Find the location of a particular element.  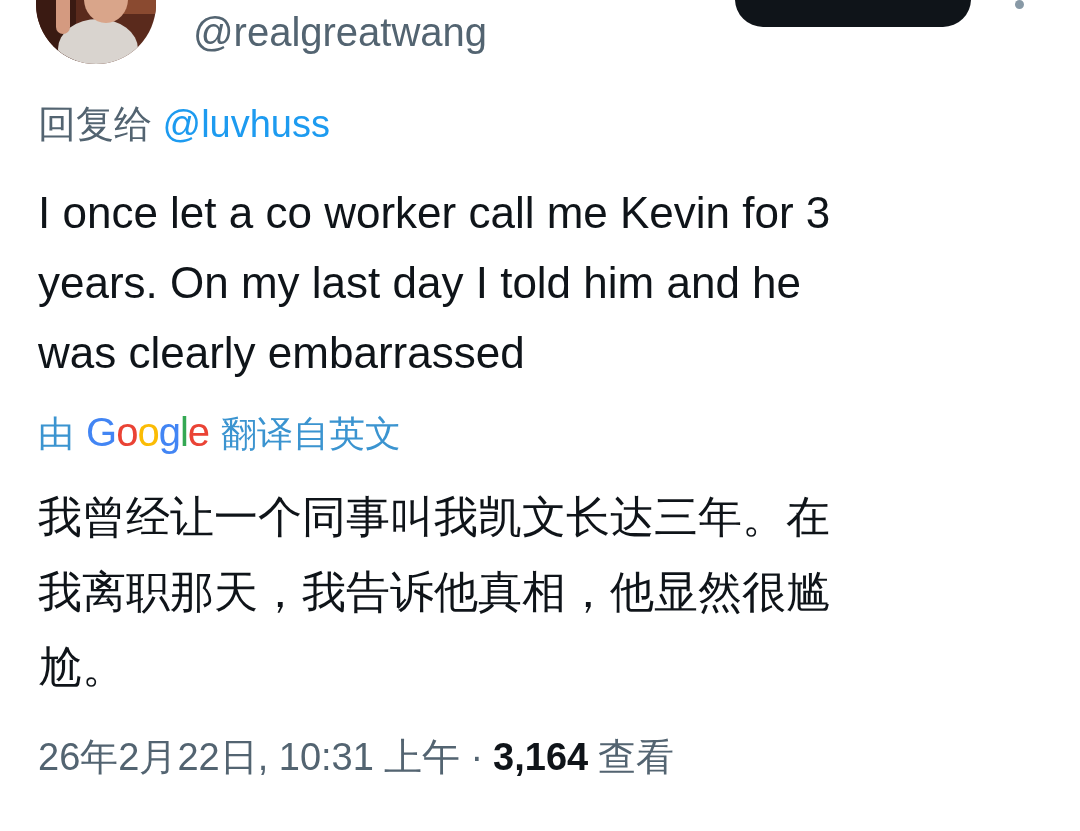

reply-to-text: 回复给 @luvhuss is located at coordinates (184, 124).